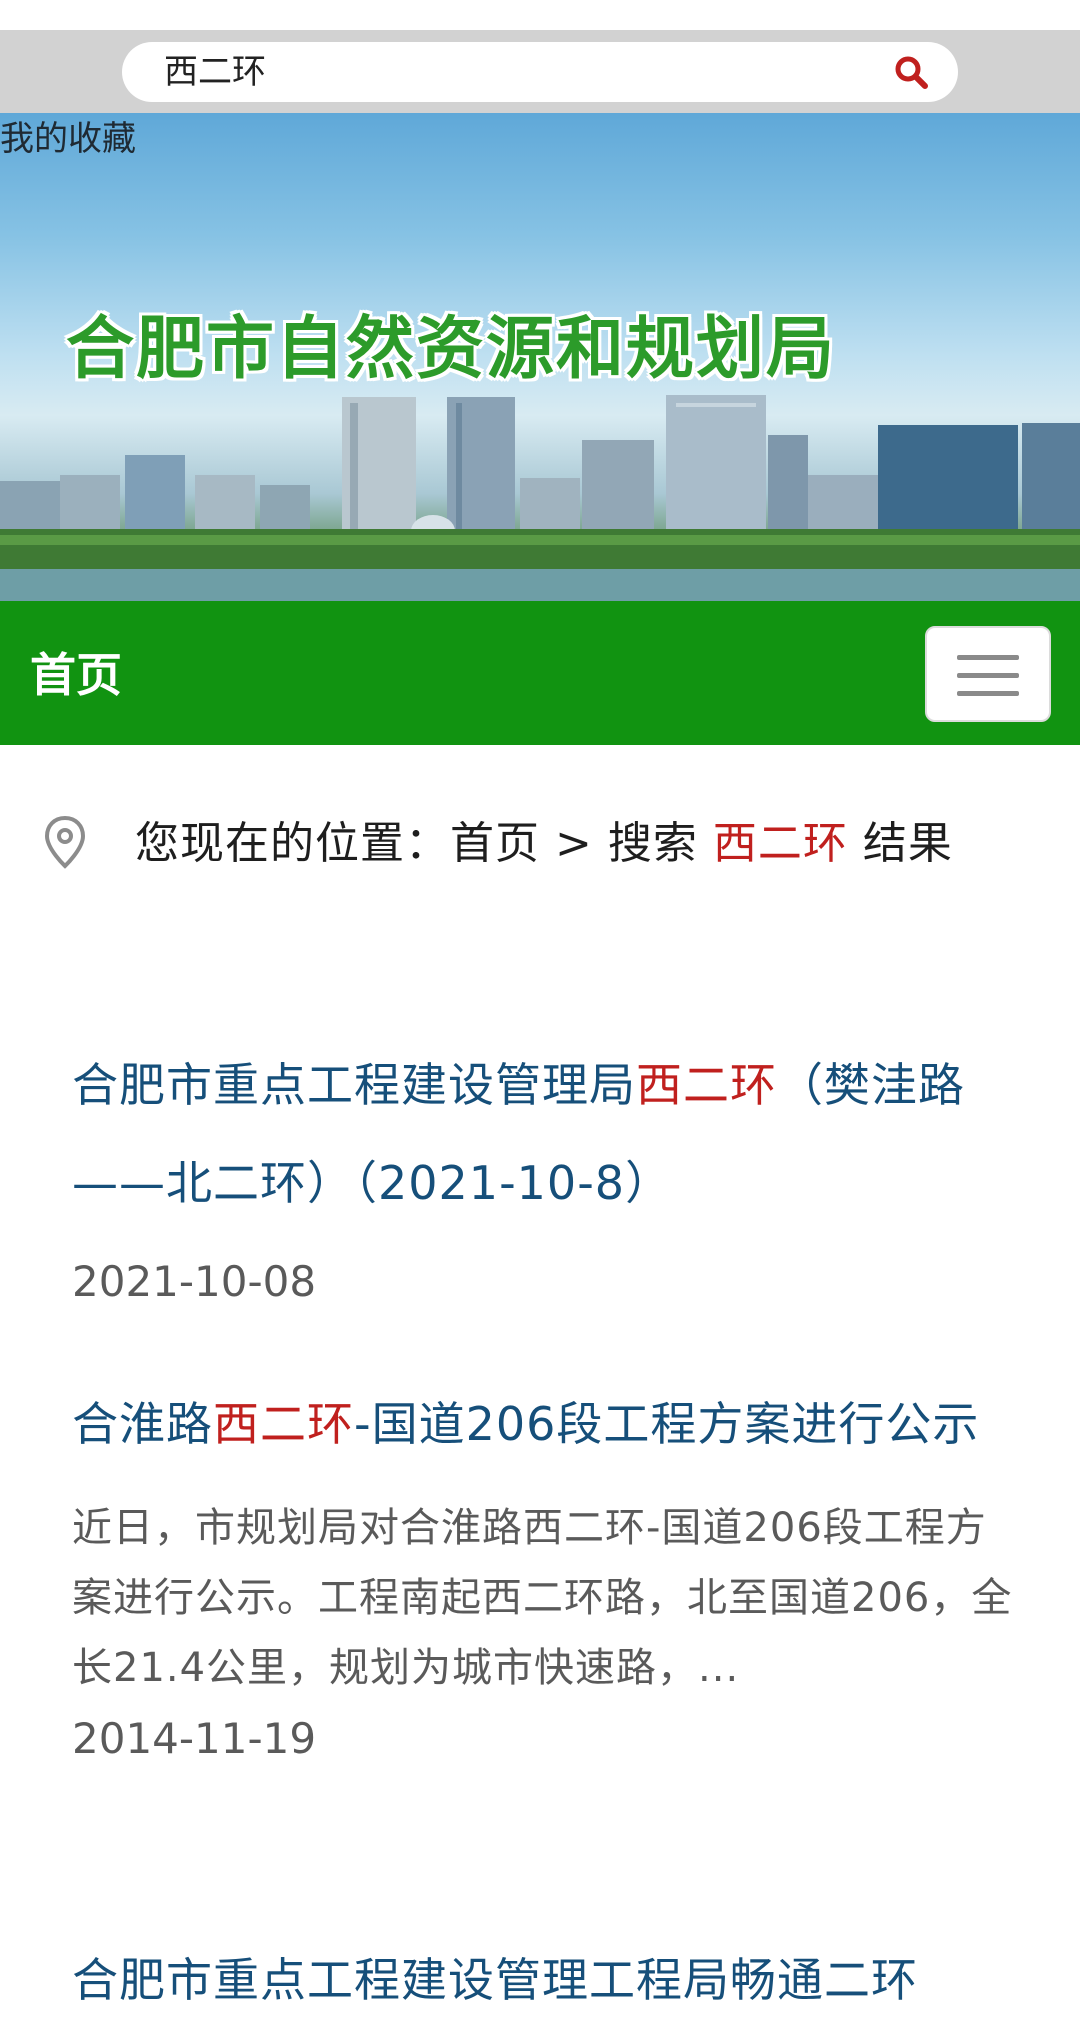 The height and width of the screenshot is (2029, 1080). Describe the element at coordinates (142, 1424) in the screenshot. I see `result-title-text: 合淮路` at that location.